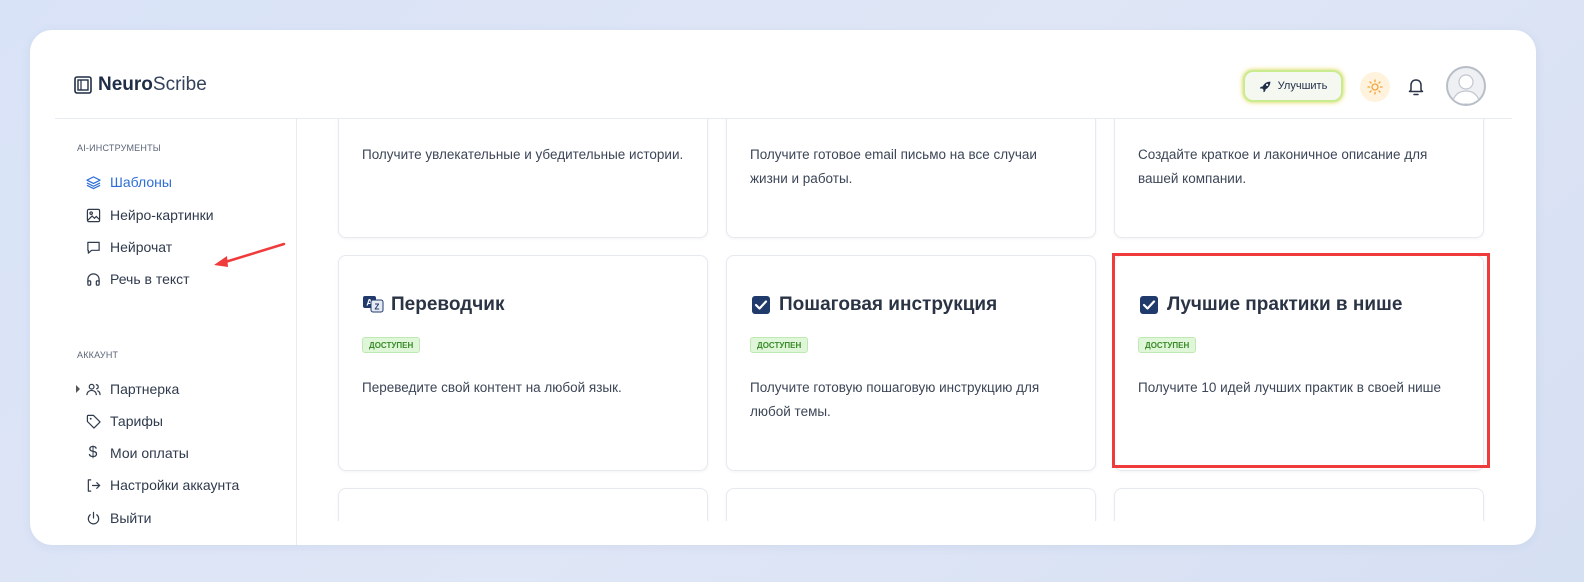  Describe the element at coordinates (93, 182) in the screenshot. I see `layers-icon` at that location.